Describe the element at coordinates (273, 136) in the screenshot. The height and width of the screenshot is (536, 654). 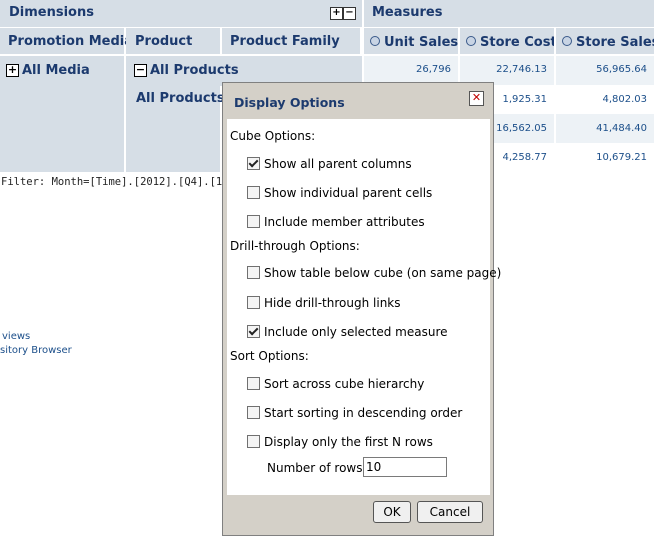
I see `section-cube-options: Cube Options:` at that location.